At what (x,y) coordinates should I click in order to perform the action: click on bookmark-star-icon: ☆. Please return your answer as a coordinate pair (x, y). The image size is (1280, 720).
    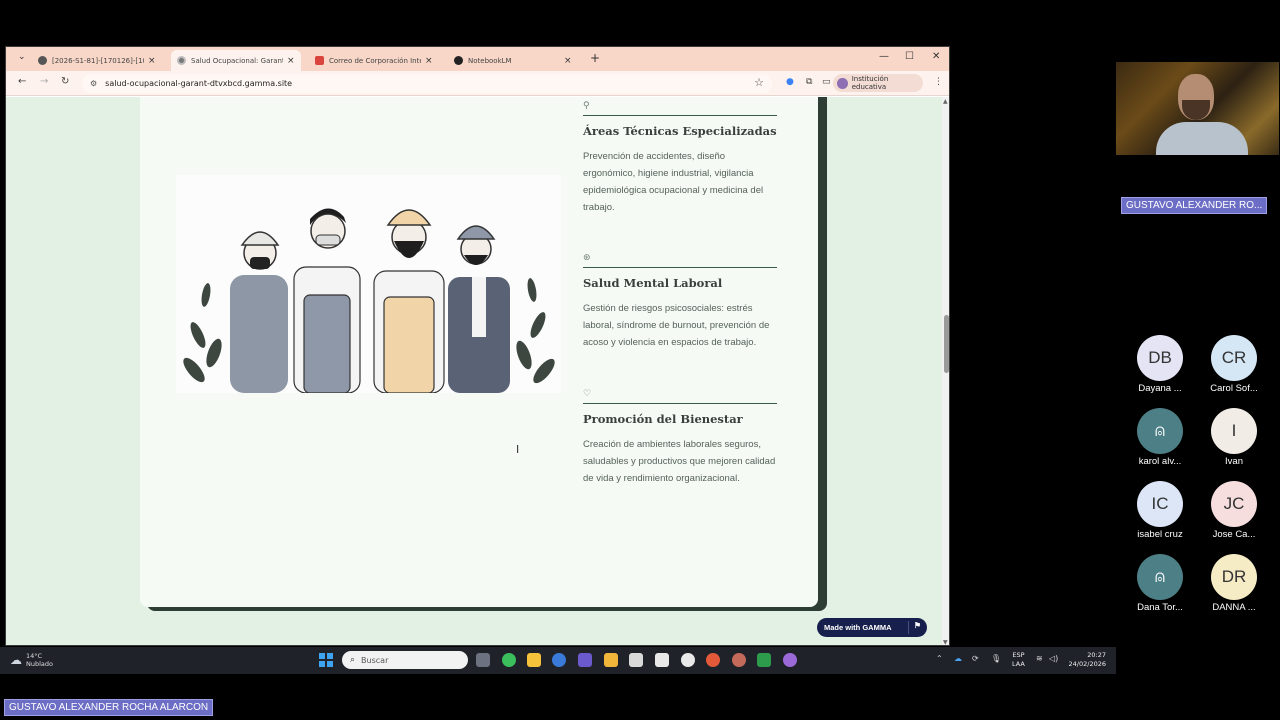
    Looking at the image, I should click on (759, 82).